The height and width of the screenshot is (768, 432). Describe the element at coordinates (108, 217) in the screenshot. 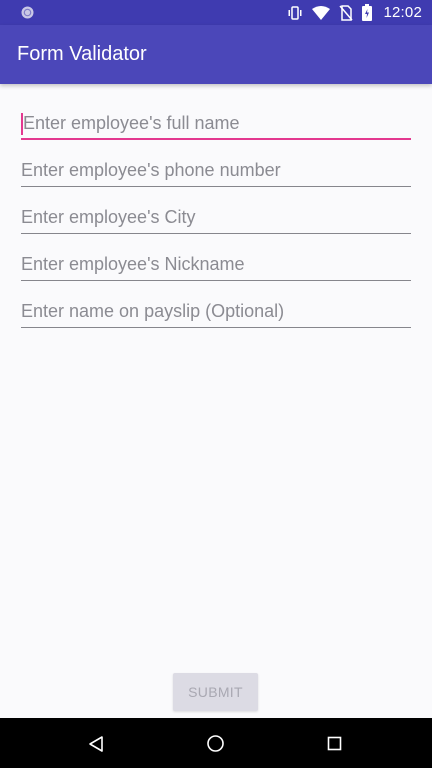

I see `city-placeholder: Enter employee's City` at that location.